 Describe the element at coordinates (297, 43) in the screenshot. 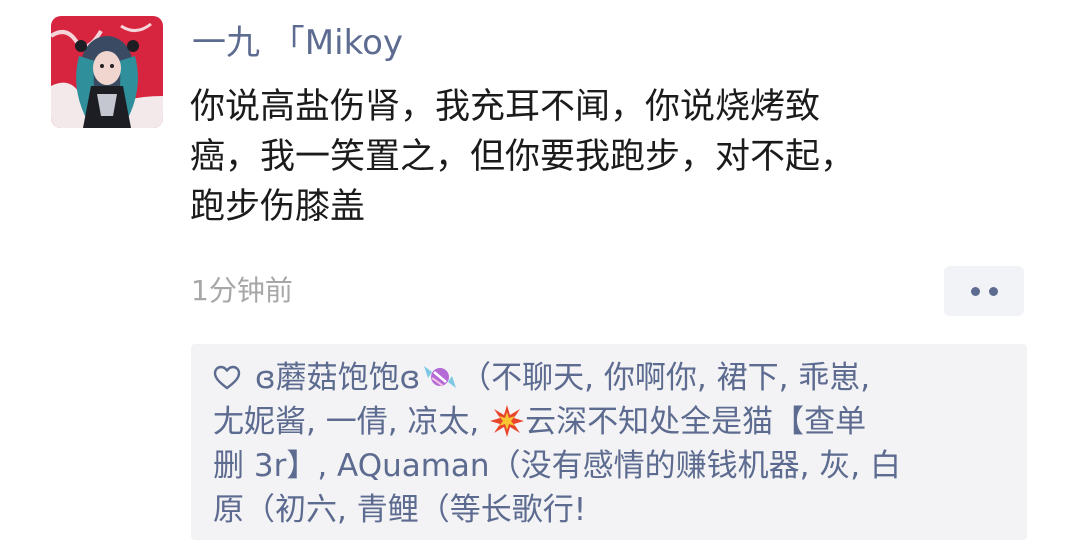

I see `username: 一九 「Mikoy` at that location.